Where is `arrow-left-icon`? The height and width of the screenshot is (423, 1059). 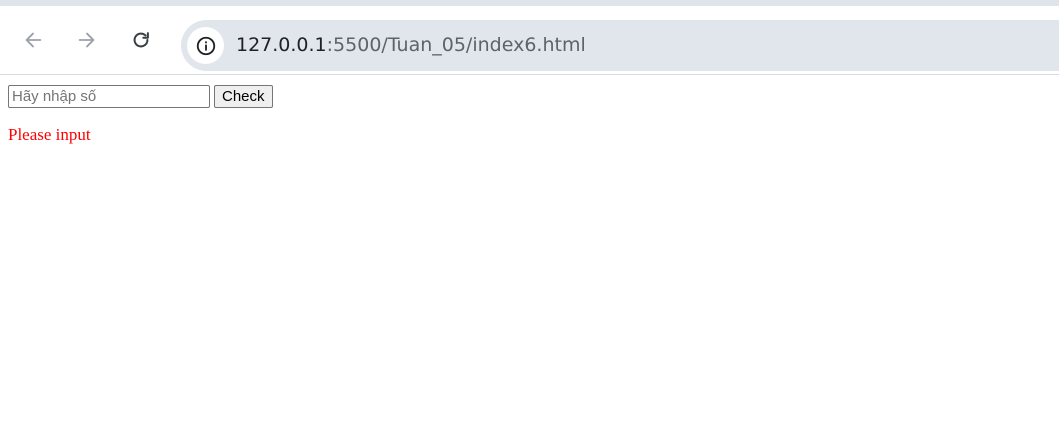
arrow-left-icon is located at coordinates (33, 40).